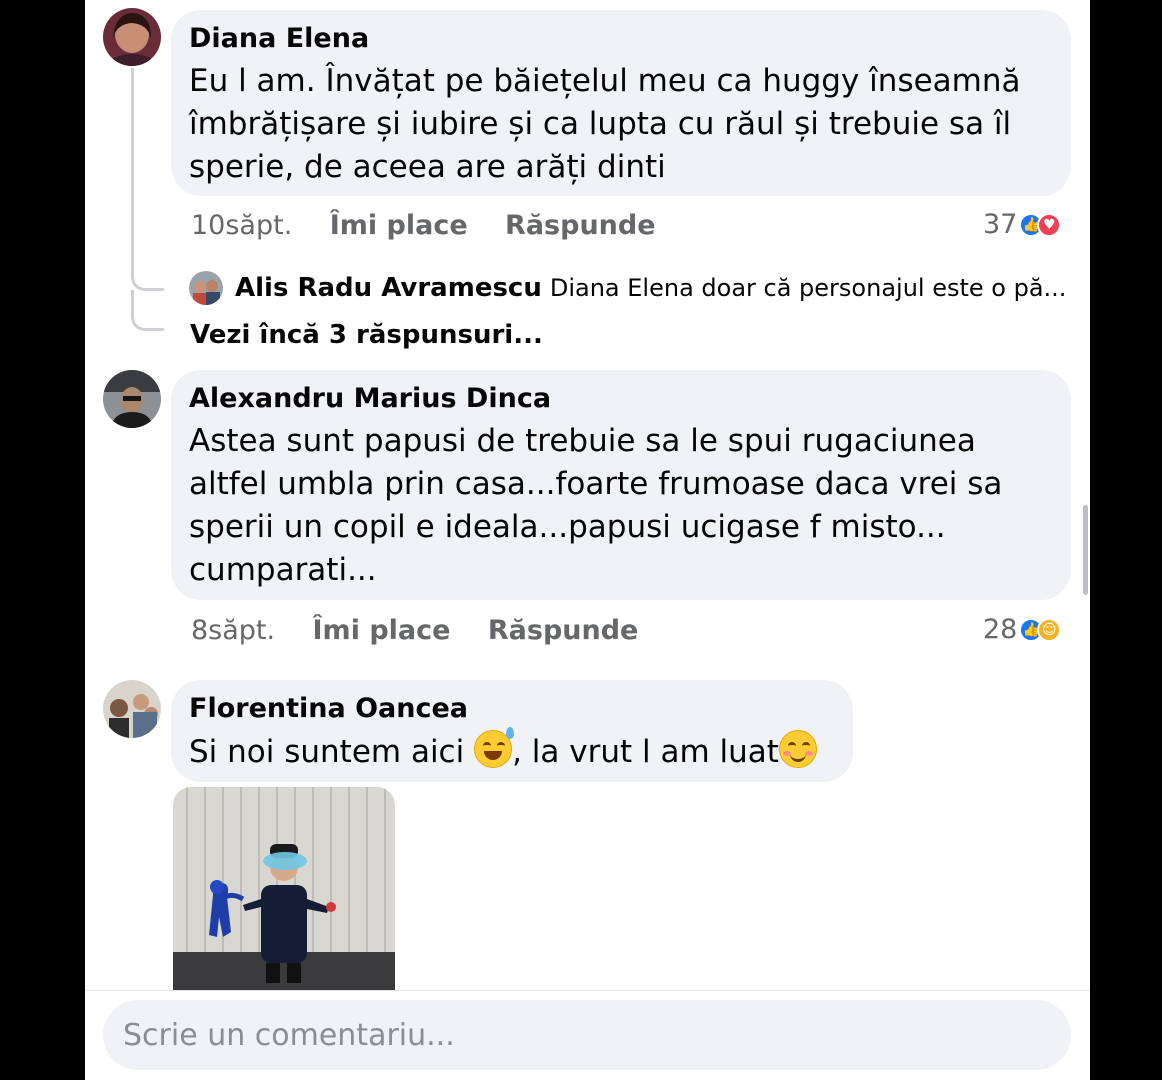 This screenshot has height=1080, width=1162. What do you see at coordinates (1022, 225) in the screenshot?
I see `reaction-summary: 37 👍 ♥` at bounding box center [1022, 225].